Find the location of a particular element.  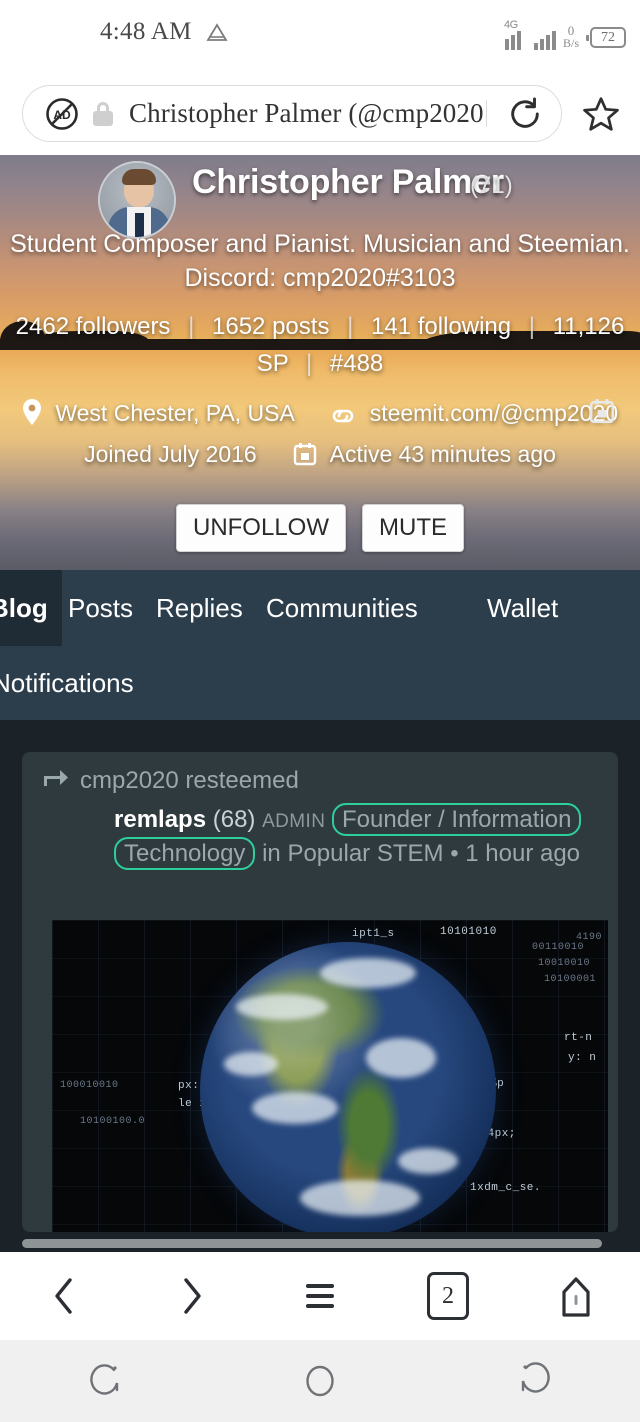

stat-following: 141 following is located at coordinates (441, 326).